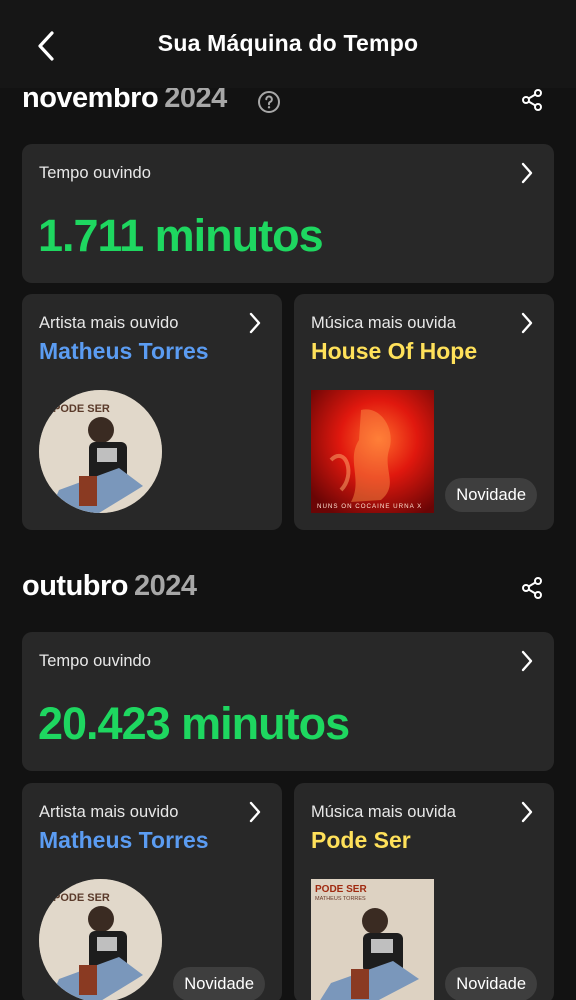 The width and height of the screenshot is (576, 1000). I want to click on listening-minutes: 1.711 minutos, so click(181, 235).